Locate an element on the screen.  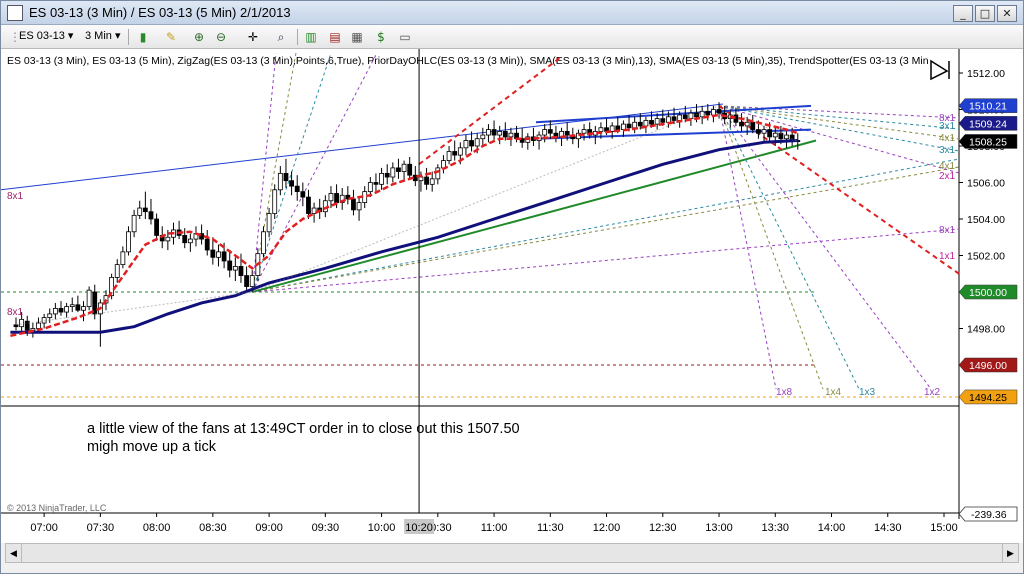
zoom-out-icon: ⊖ is located at coordinates (221, 37).